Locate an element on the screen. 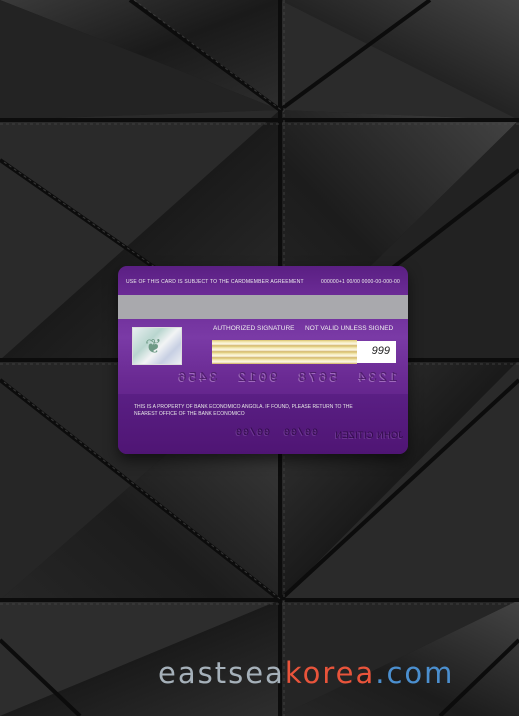 The image size is (519, 716). embossed-name: JOHN CITIZEN is located at coordinates (369, 435).